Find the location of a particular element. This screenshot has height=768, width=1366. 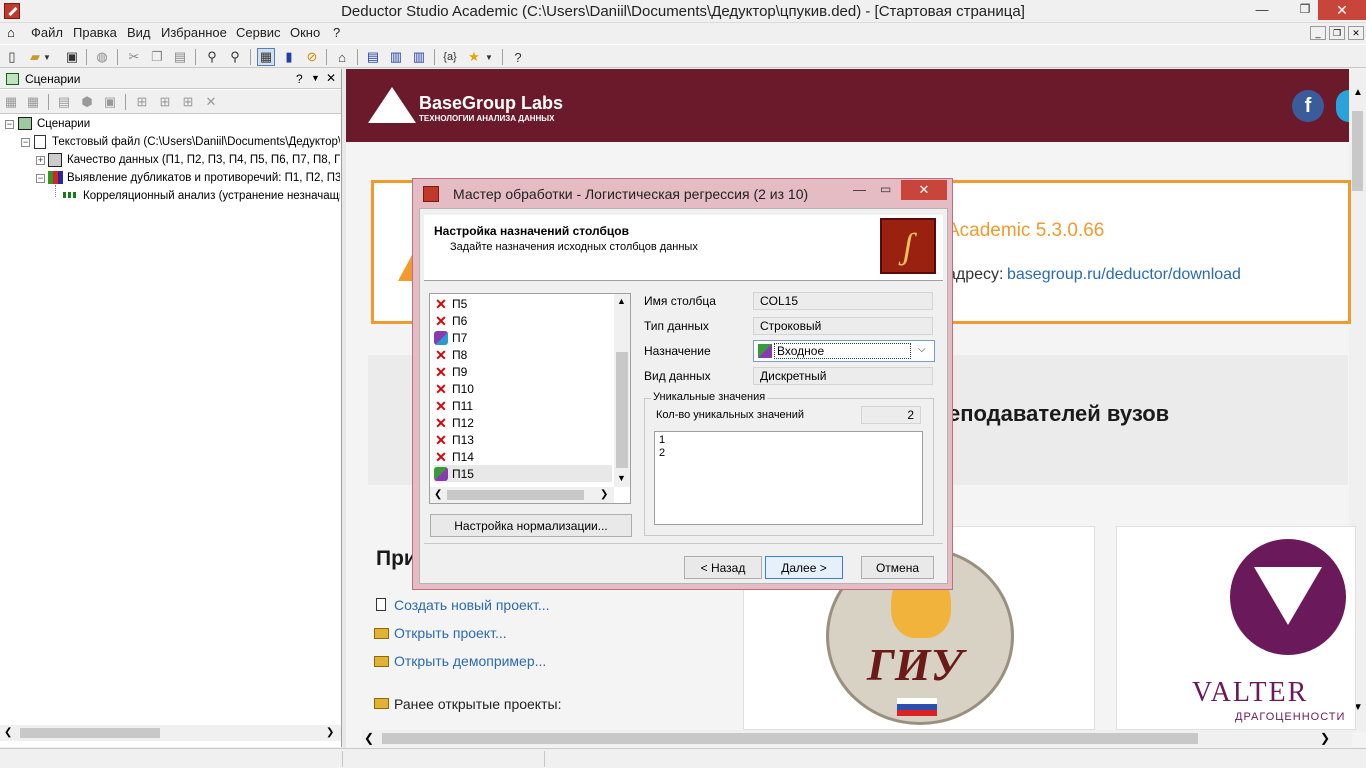

twitter-icon is located at coordinates (1342, 106).